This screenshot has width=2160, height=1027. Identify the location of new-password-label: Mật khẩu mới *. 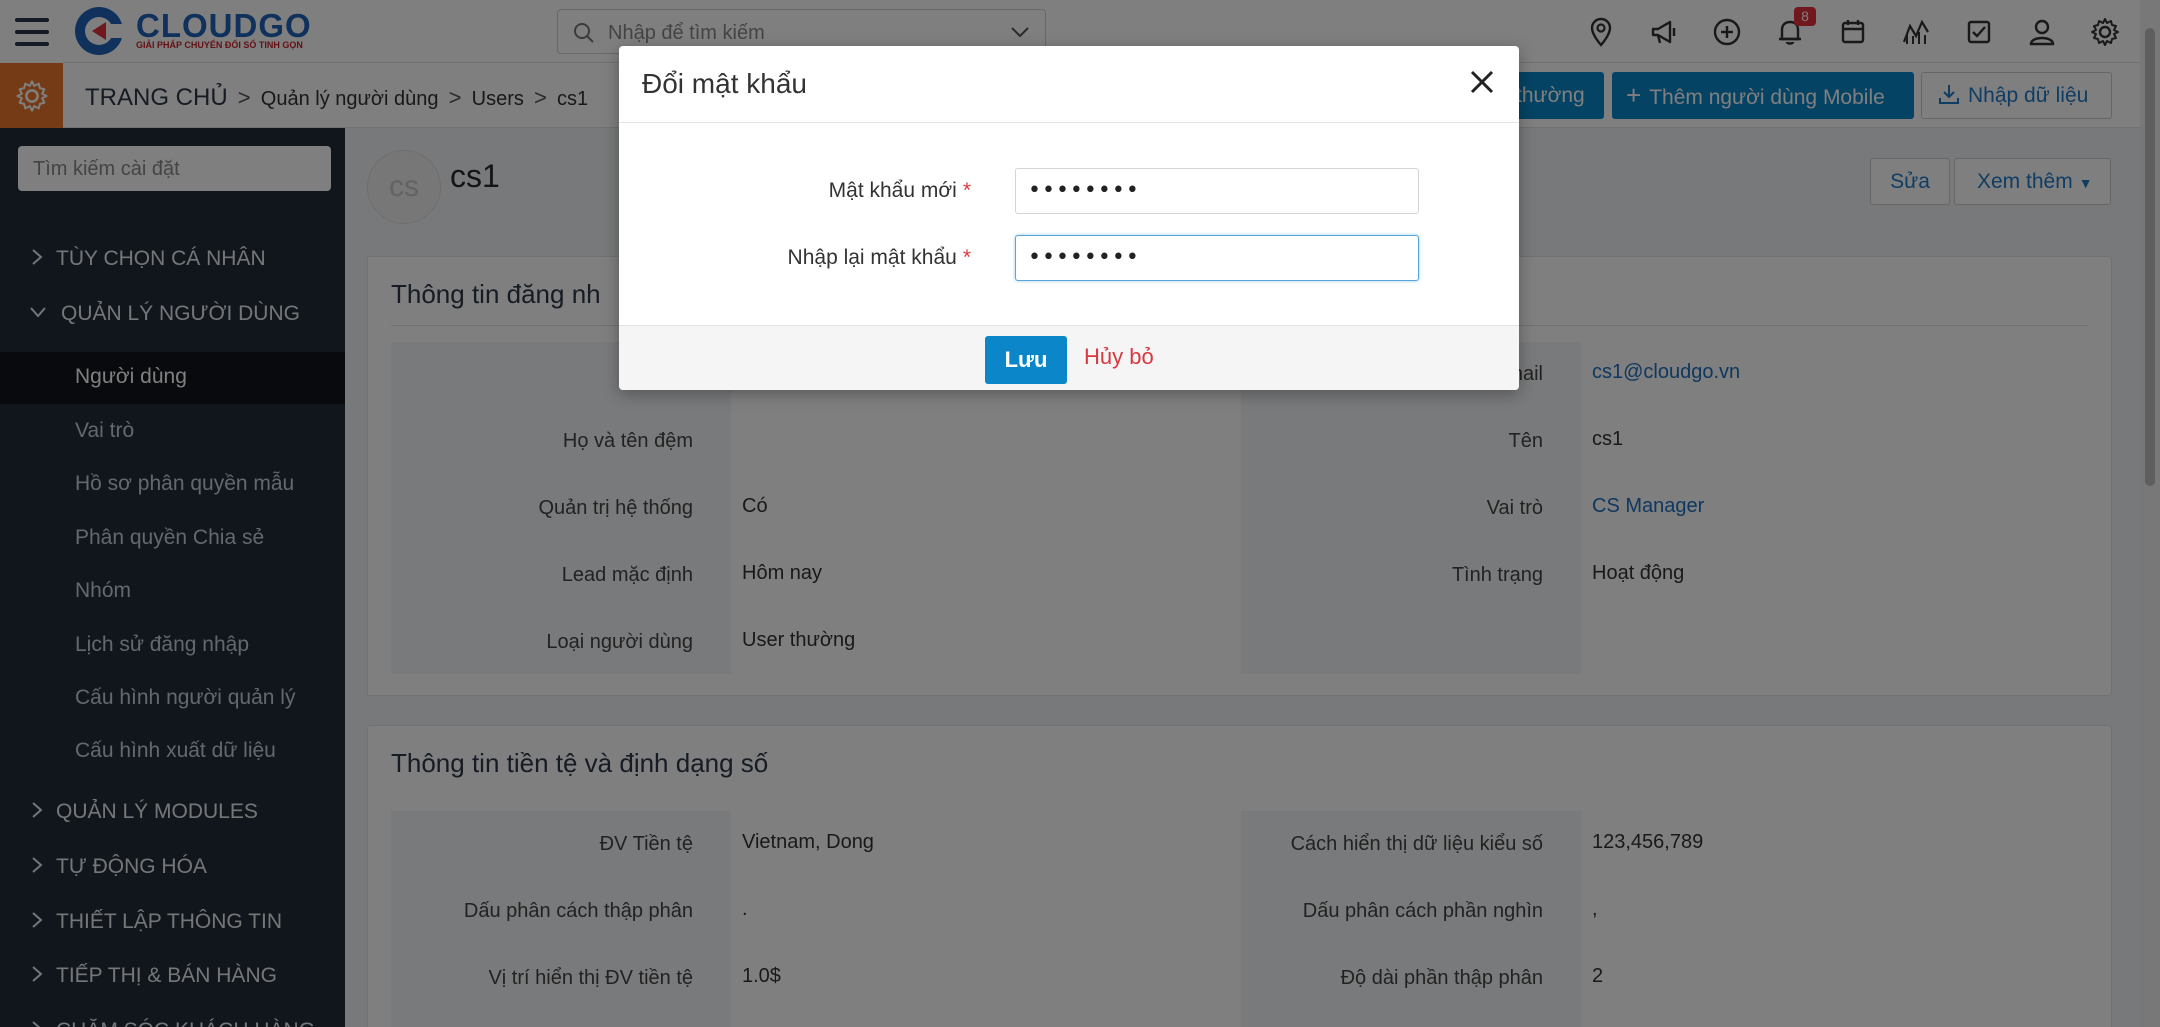
(900, 191).